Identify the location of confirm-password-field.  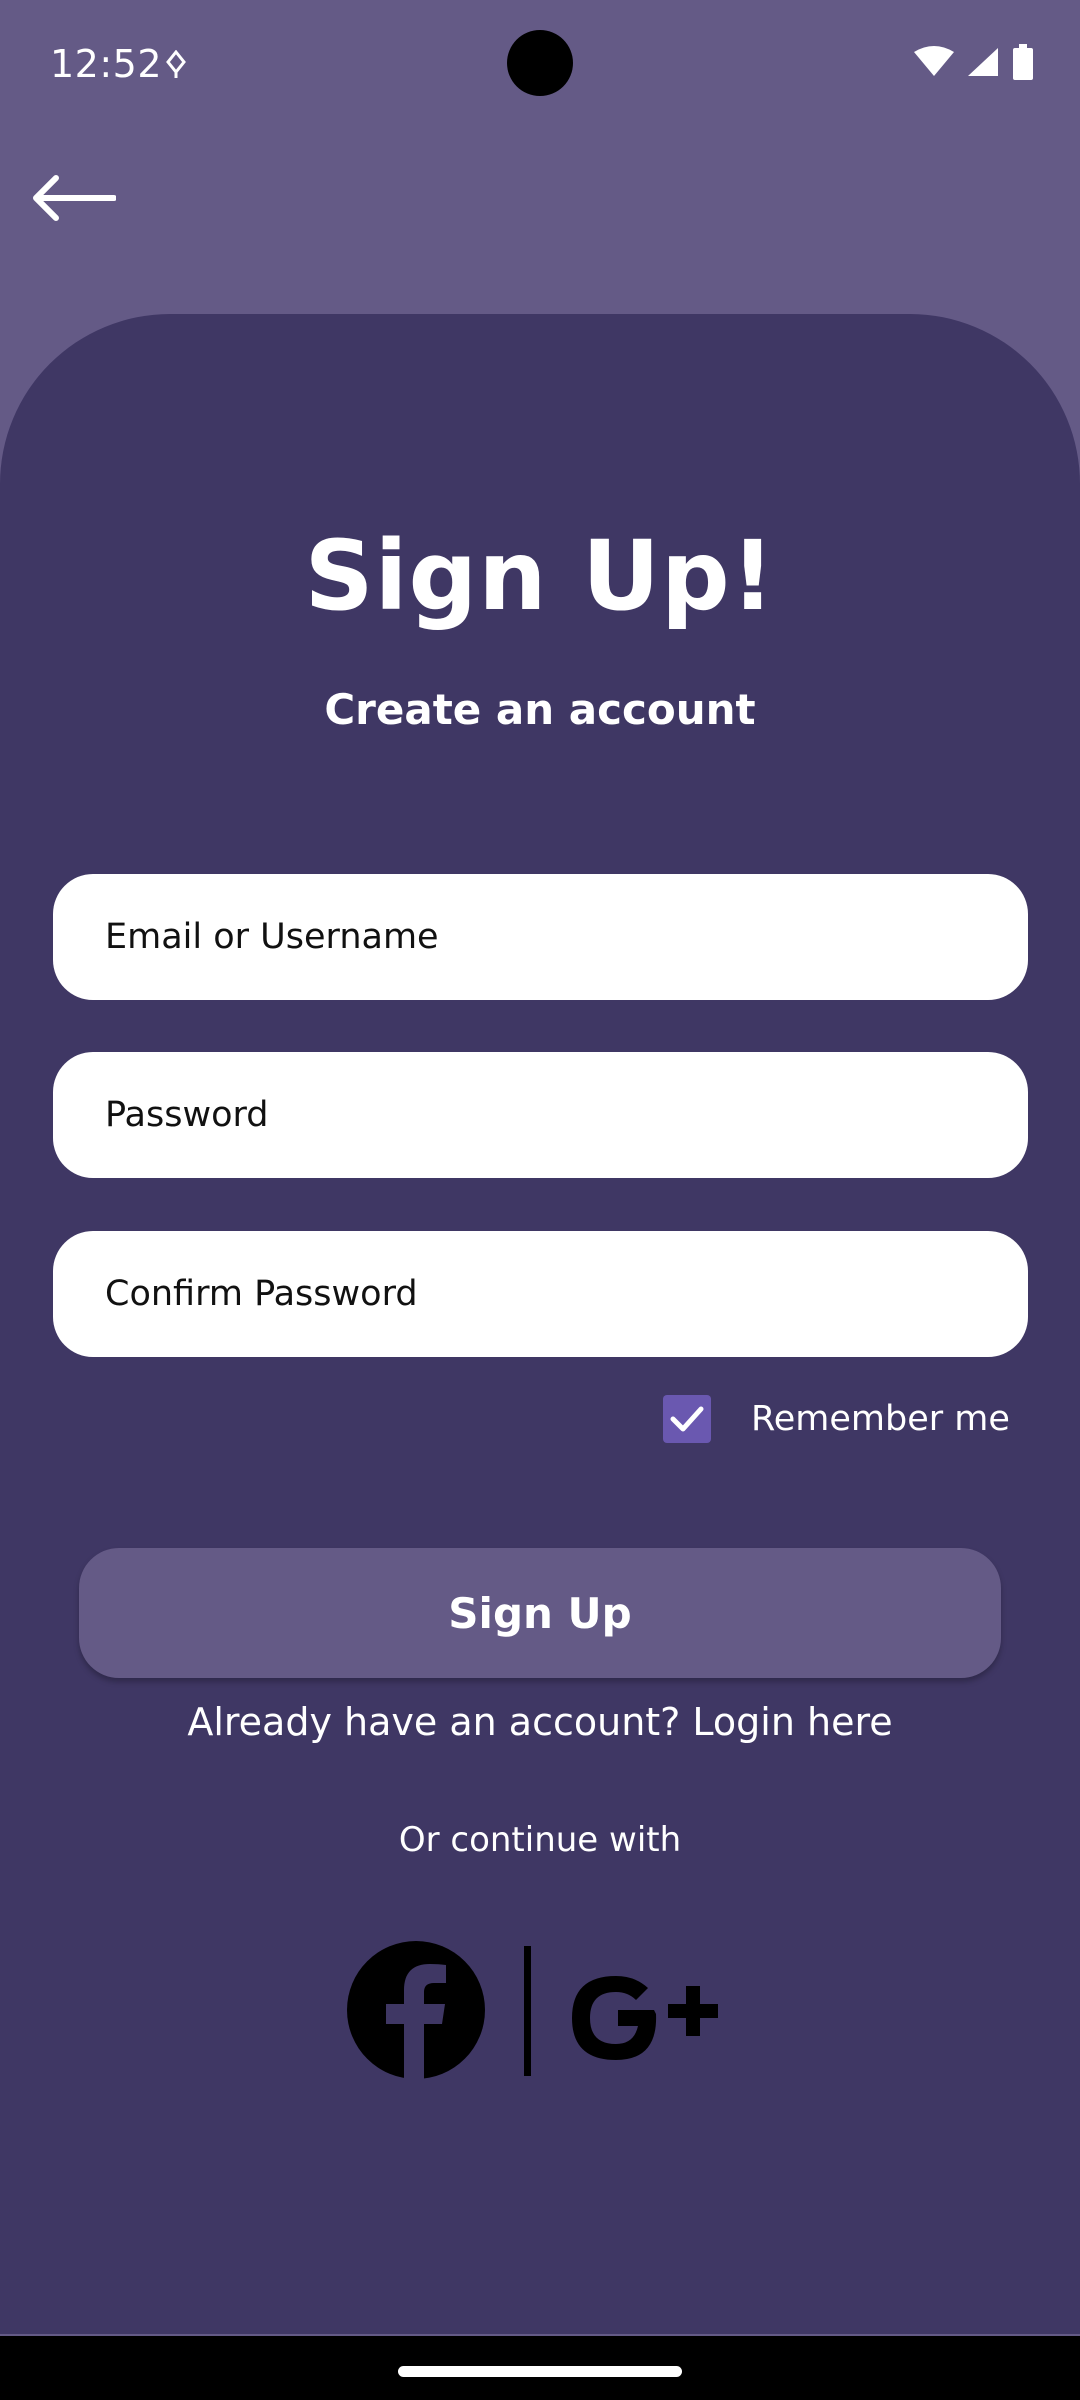
(540, 1294).